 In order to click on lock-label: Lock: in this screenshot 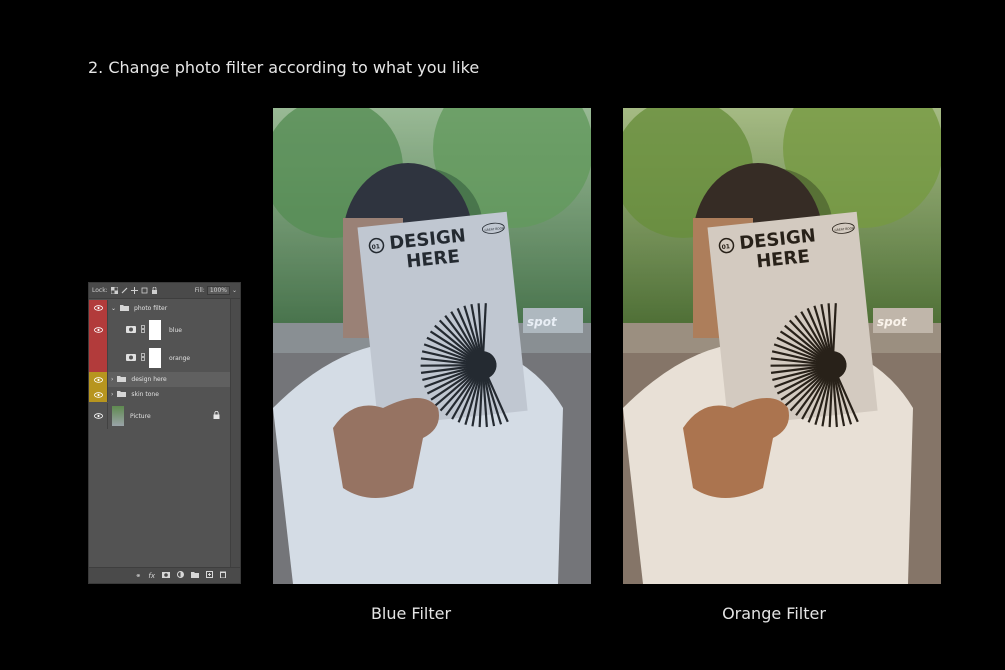, I will do `click(100, 290)`.